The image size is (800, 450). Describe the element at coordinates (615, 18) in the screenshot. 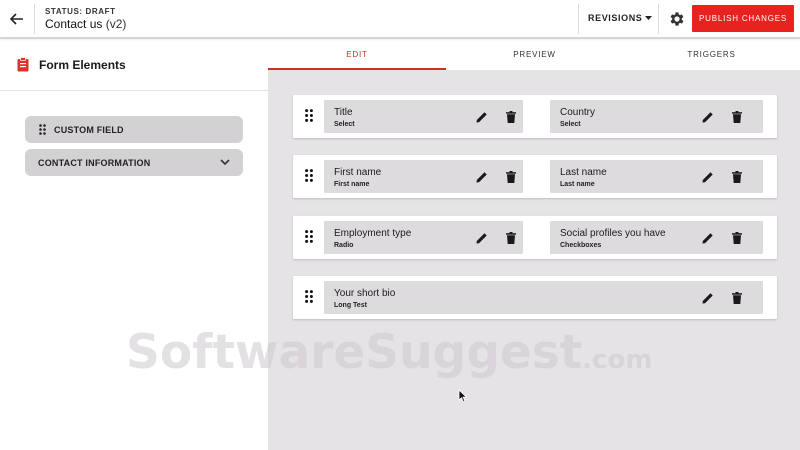

I see `revisions-label: REVISIONS` at that location.